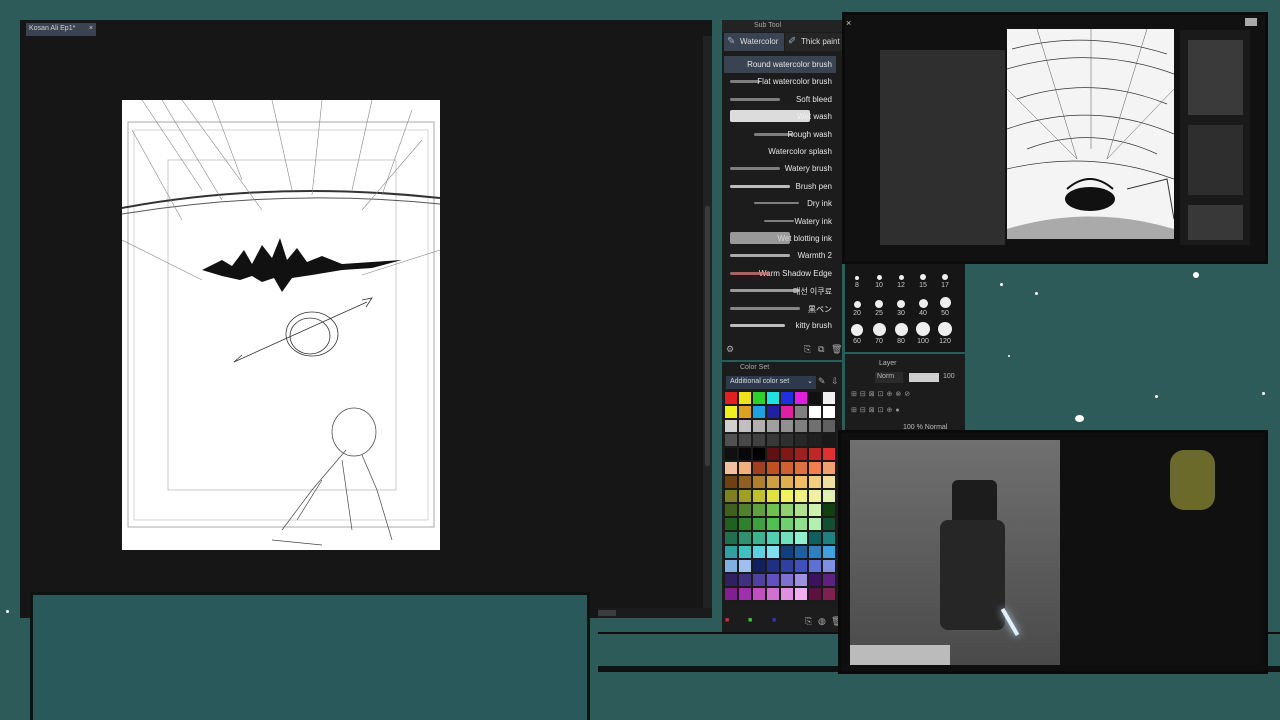  Describe the element at coordinates (857, 305) in the screenshot. I see `brush-size-preset: 20` at that location.